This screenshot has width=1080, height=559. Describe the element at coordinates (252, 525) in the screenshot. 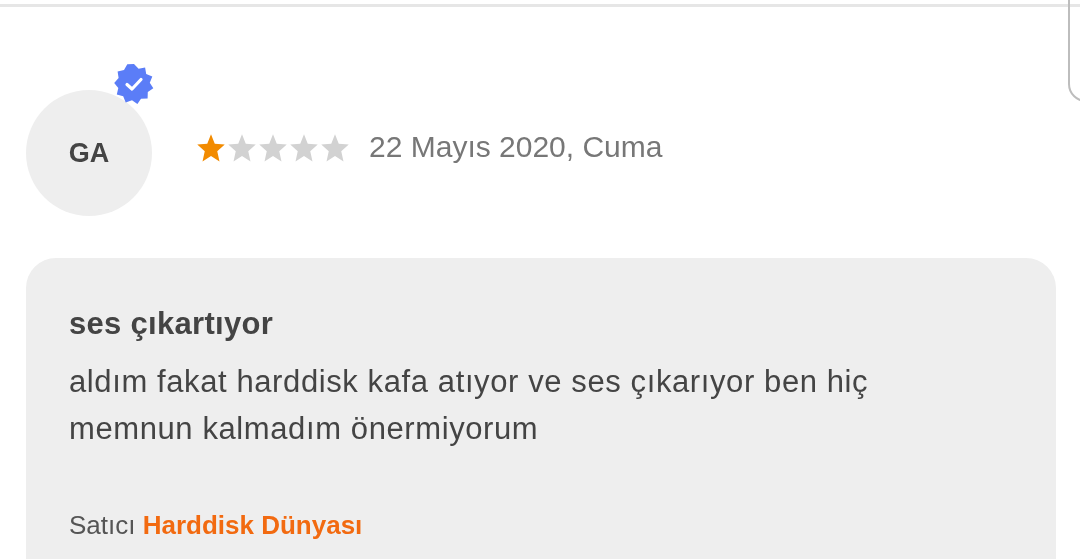

I see `seller-link: Harddisk Dünyası` at that location.